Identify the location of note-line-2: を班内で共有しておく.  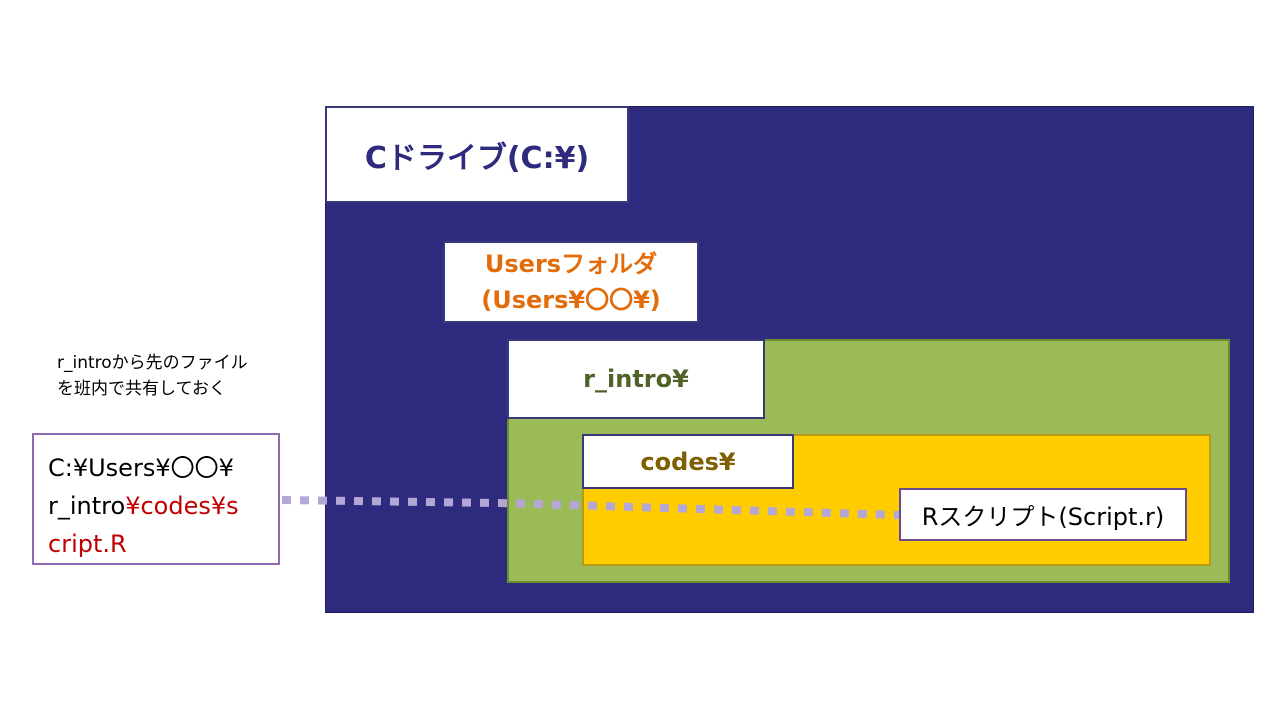
(141, 389).